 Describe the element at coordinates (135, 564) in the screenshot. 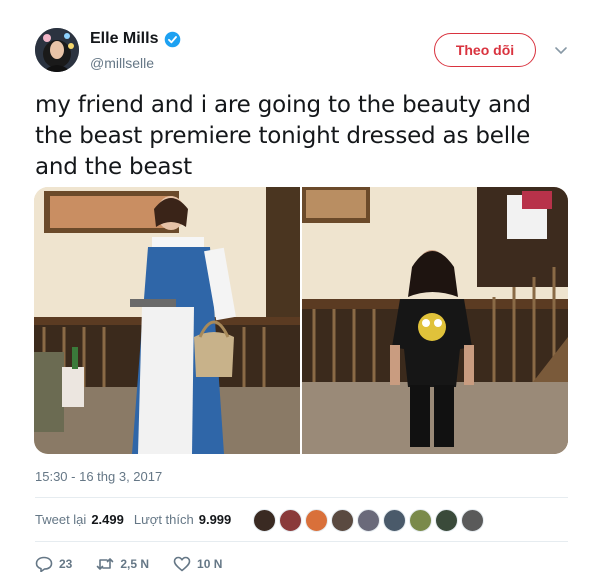

I see `retweet-count: 2,5 N` at that location.